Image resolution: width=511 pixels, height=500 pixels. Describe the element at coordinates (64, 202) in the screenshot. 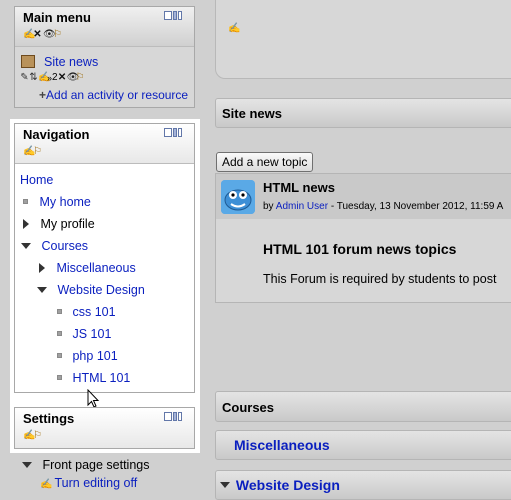

I see `nav-my-home-link: My home` at that location.